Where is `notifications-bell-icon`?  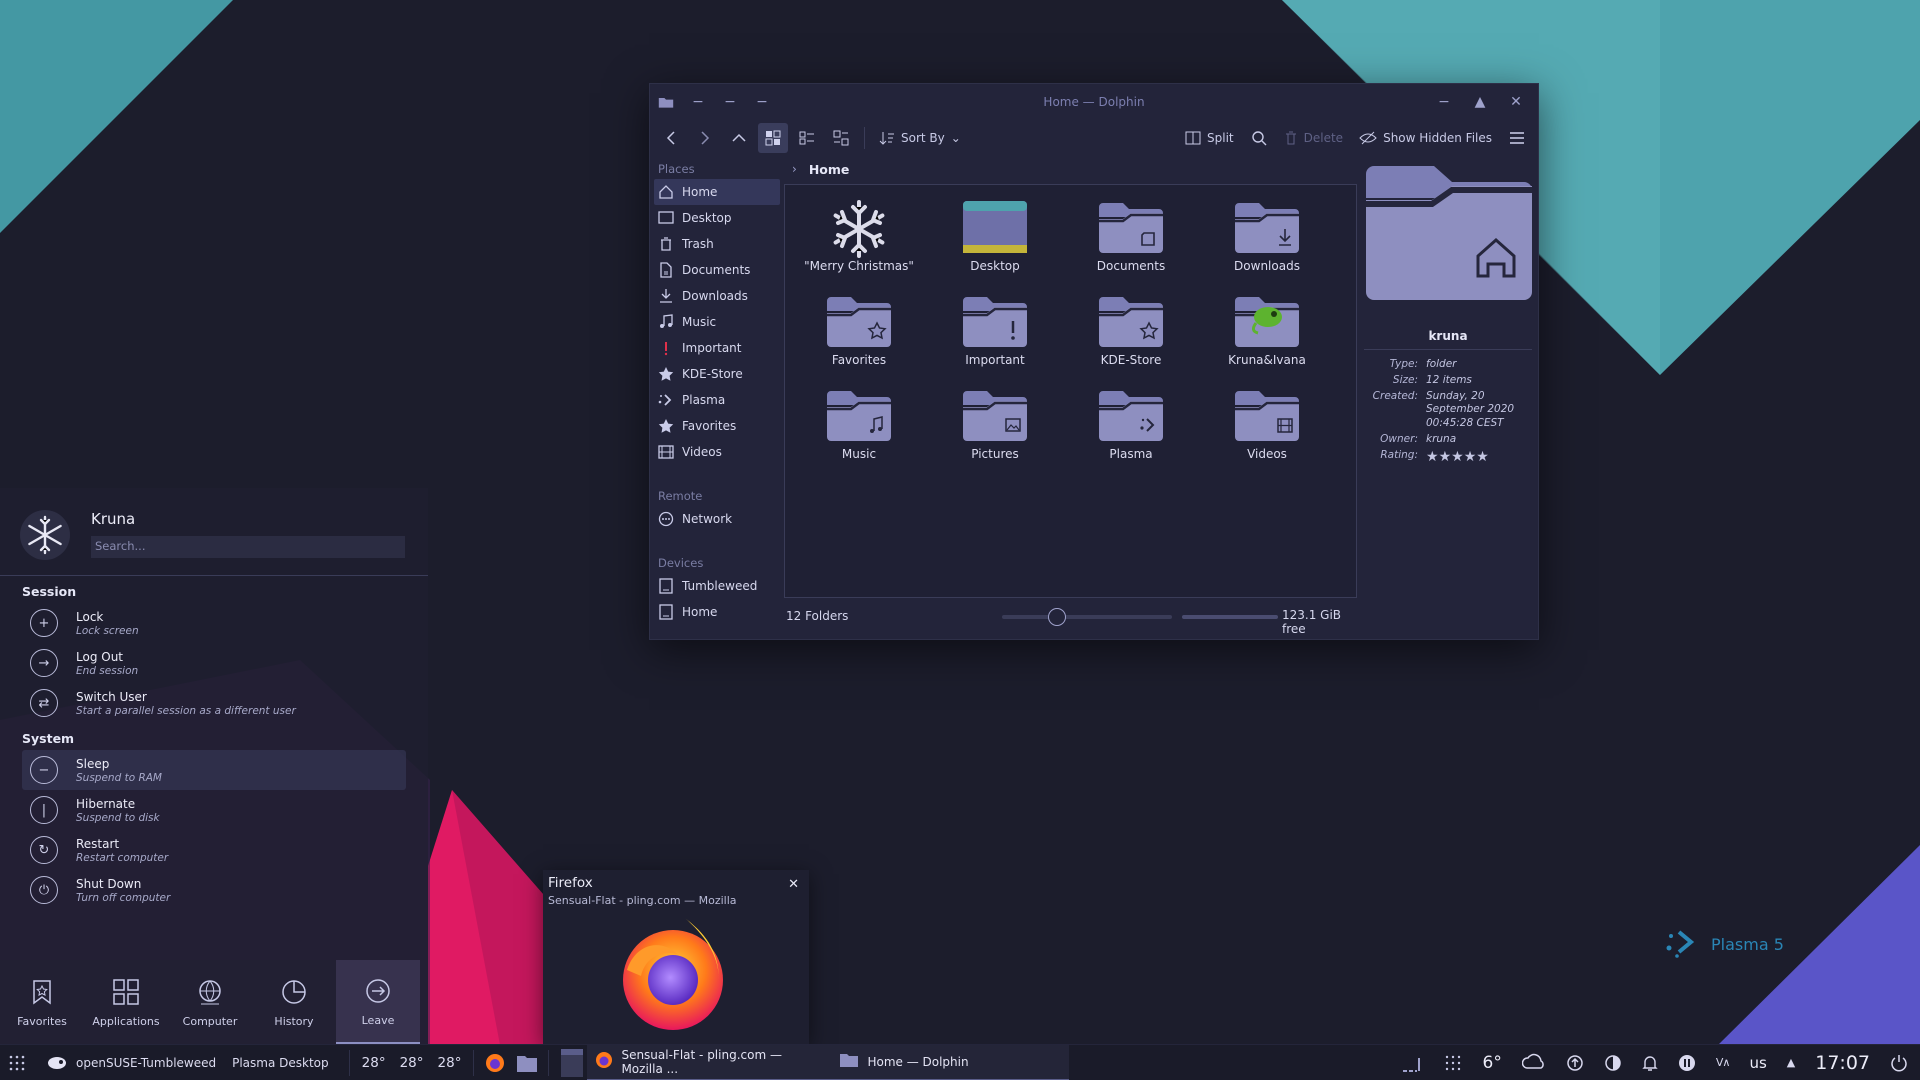
notifications-bell-icon is located at coordinates (1650, 1063).